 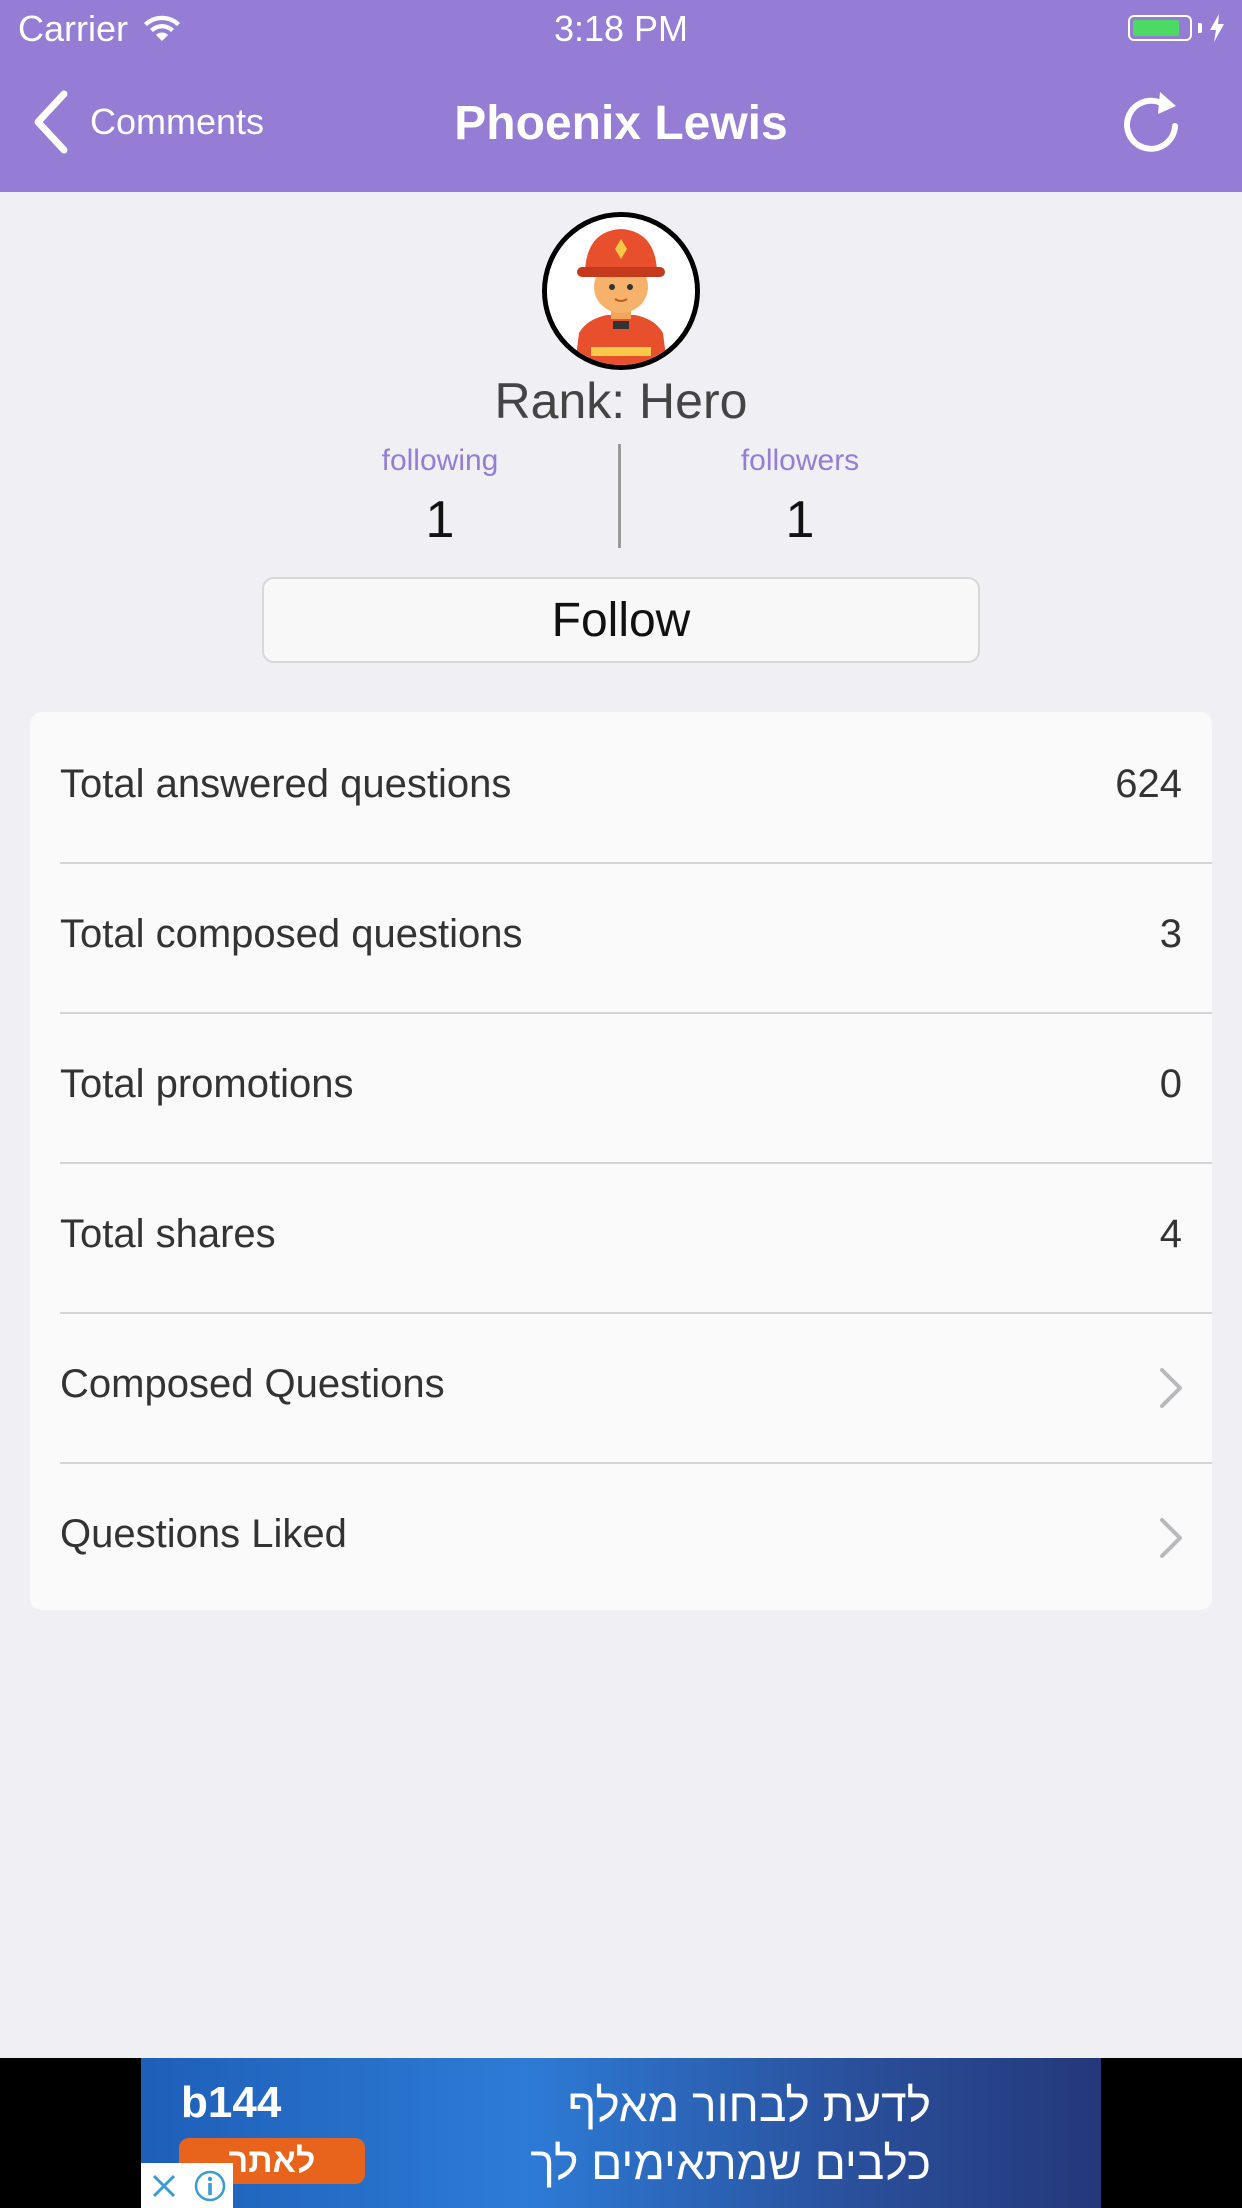 I want to click on ad-brand: b144, so click(x=231, y=2102).